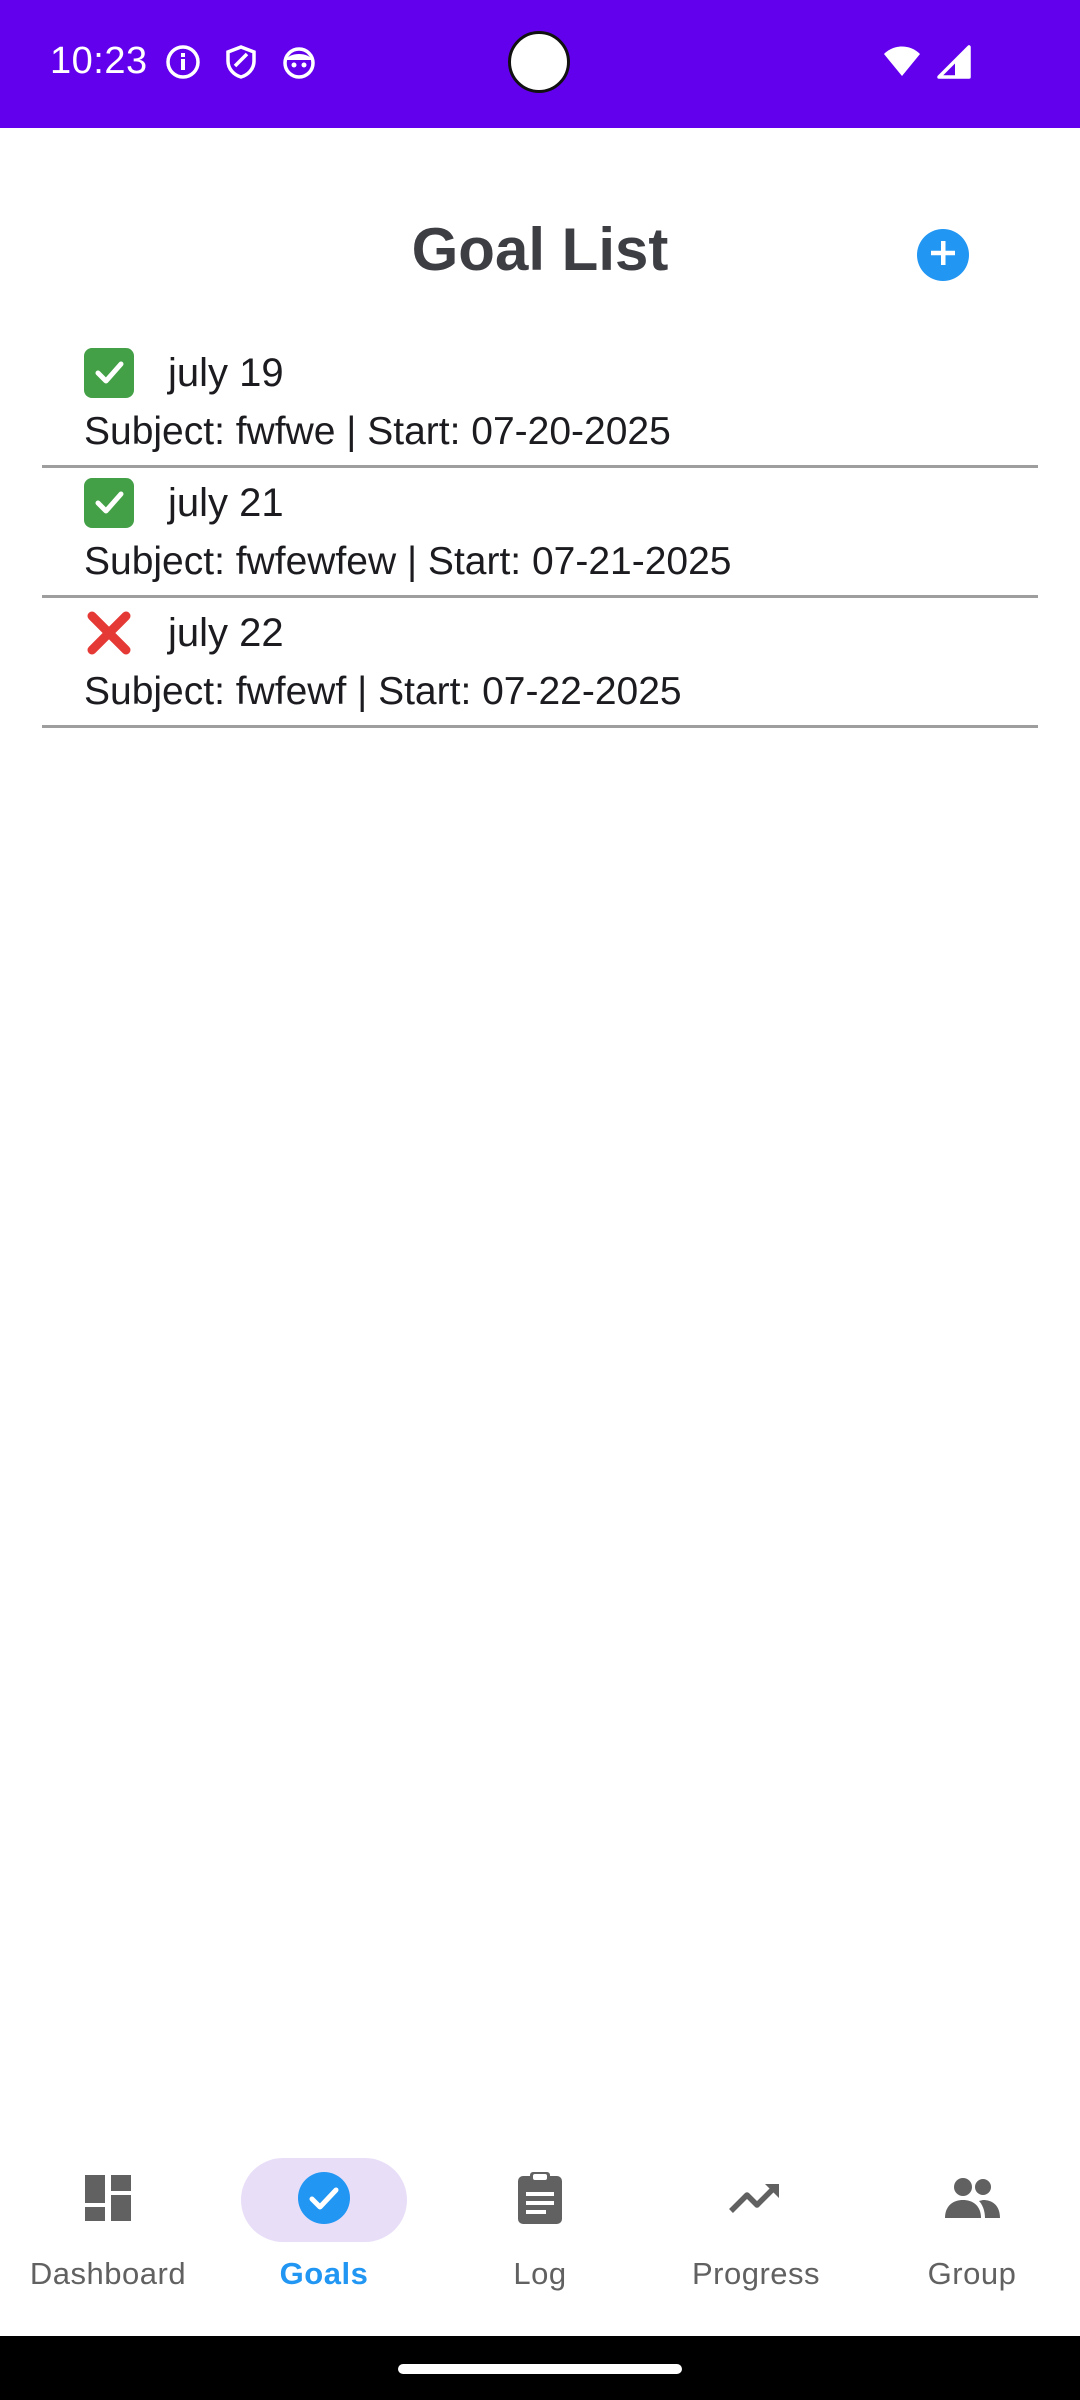 Image resolution: width=1080 pixels, height=2400 pixels. I want to click on group-icon, so click(972, 2200).